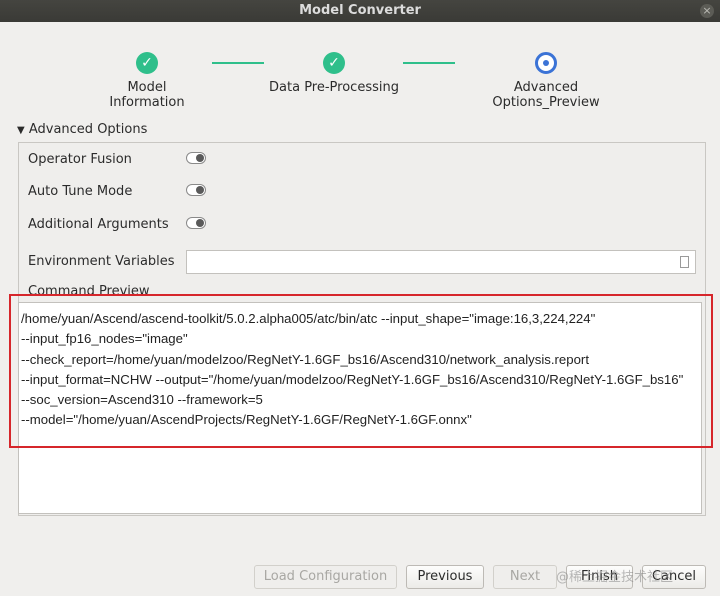  I want to click on command-line: --soc_version=Ascend310 --framework=5, so click(142, 400).